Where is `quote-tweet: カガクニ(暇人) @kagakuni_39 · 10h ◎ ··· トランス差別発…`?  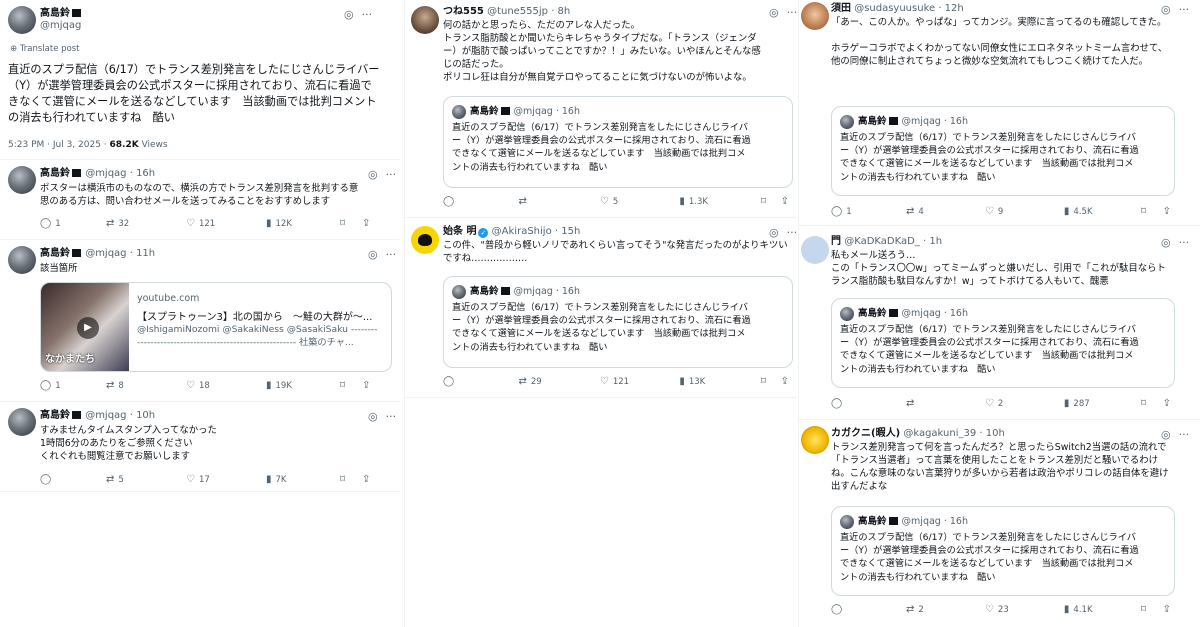
quote-tweet: カガクニ(暇人) @kagakuni_39 · 10h ◎ ··· トランス差別発… is located at coordinates (999, 524).